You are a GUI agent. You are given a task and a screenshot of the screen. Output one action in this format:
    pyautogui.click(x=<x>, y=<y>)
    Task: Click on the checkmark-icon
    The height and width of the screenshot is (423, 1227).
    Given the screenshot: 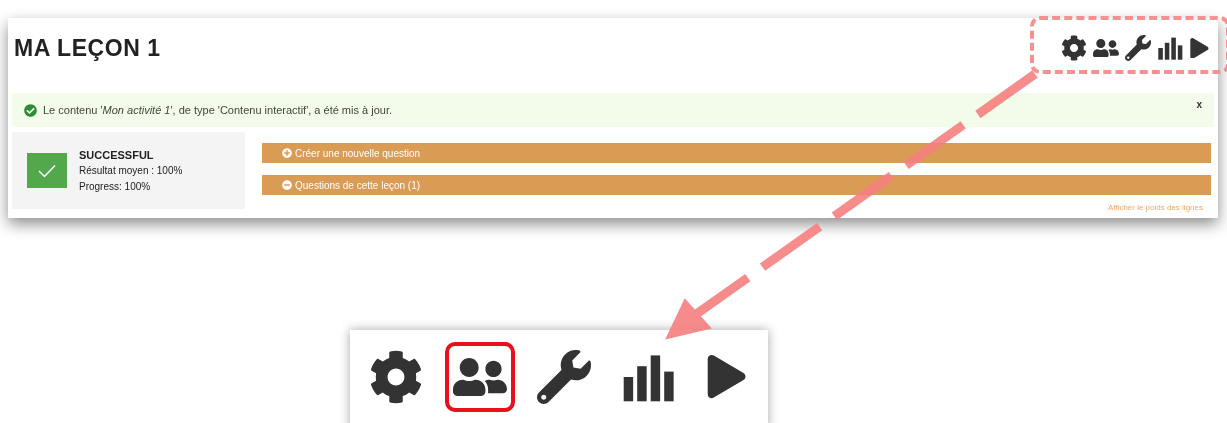 What is the action you would take?
    pyautogui.click(x=47, y=170)
    